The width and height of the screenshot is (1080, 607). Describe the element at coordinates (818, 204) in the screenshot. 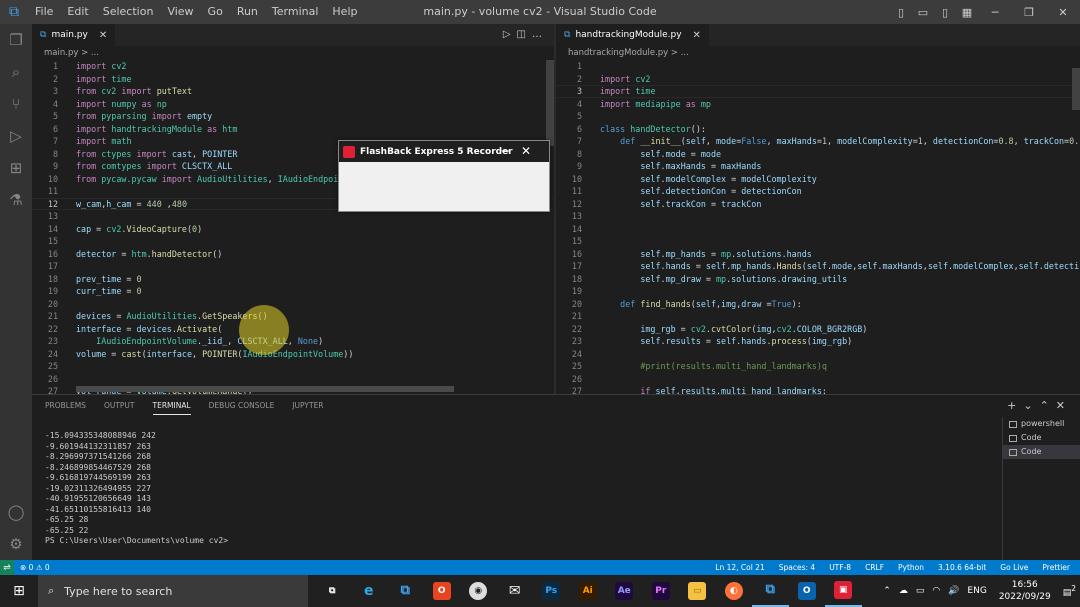

I see `code-line: 12 self.trackCon = trackCon` at that location.